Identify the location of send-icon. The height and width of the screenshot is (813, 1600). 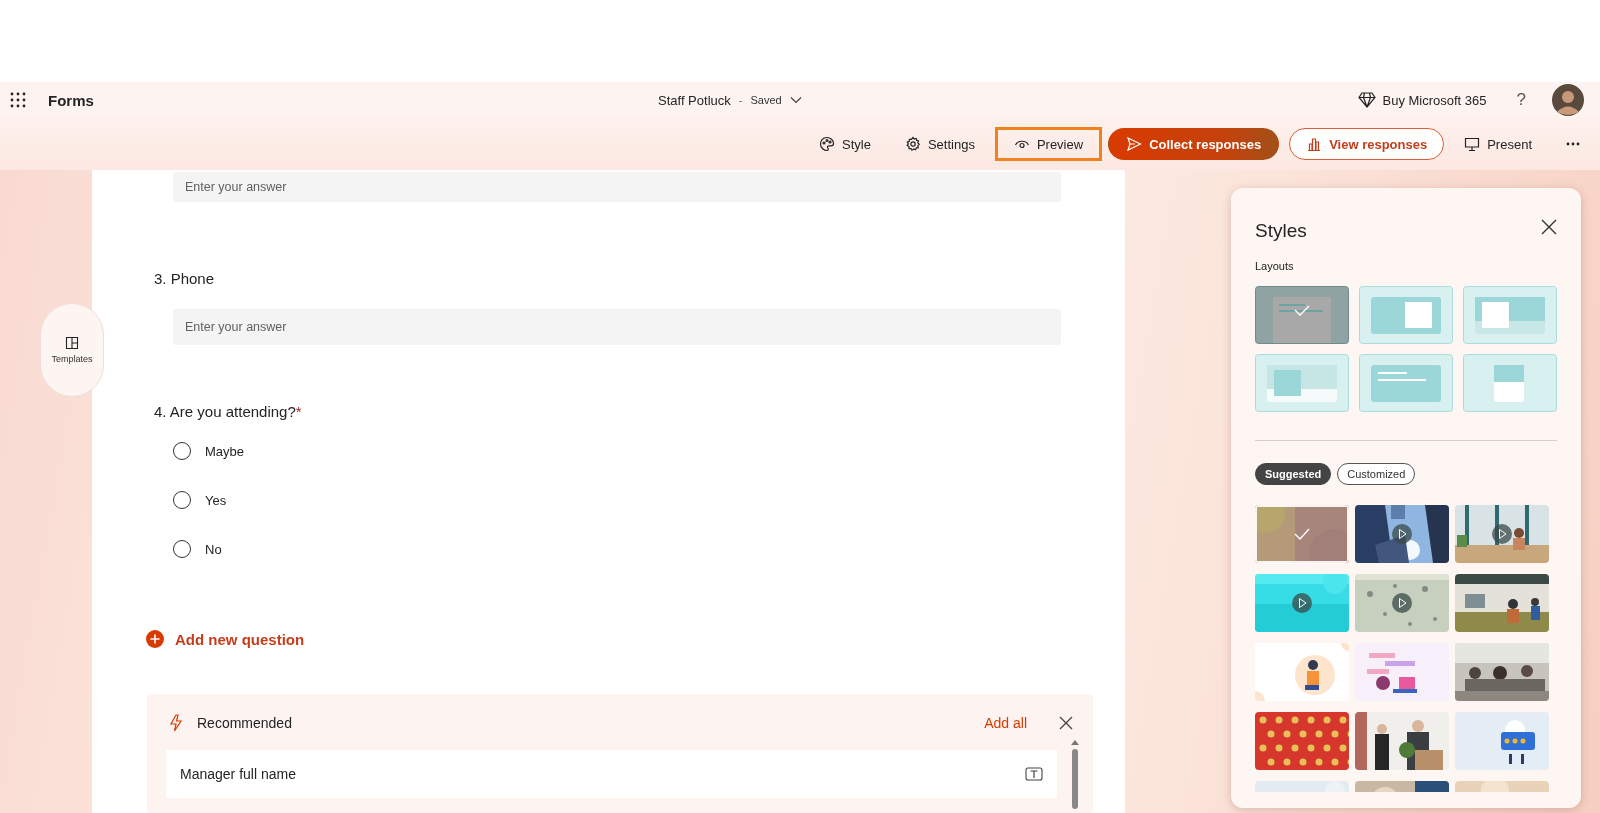
(1134, 144).